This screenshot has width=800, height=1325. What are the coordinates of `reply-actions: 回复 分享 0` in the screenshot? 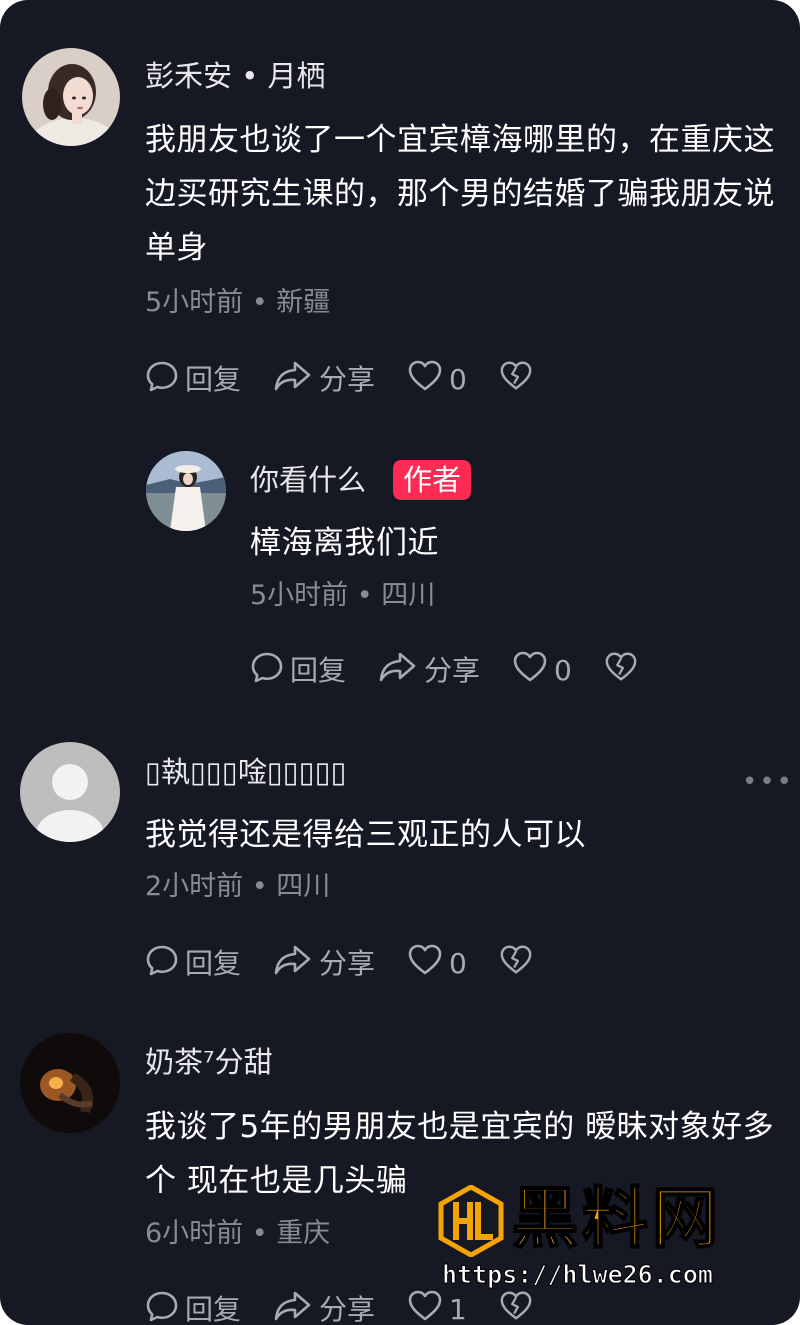 It's located at (447, 671).